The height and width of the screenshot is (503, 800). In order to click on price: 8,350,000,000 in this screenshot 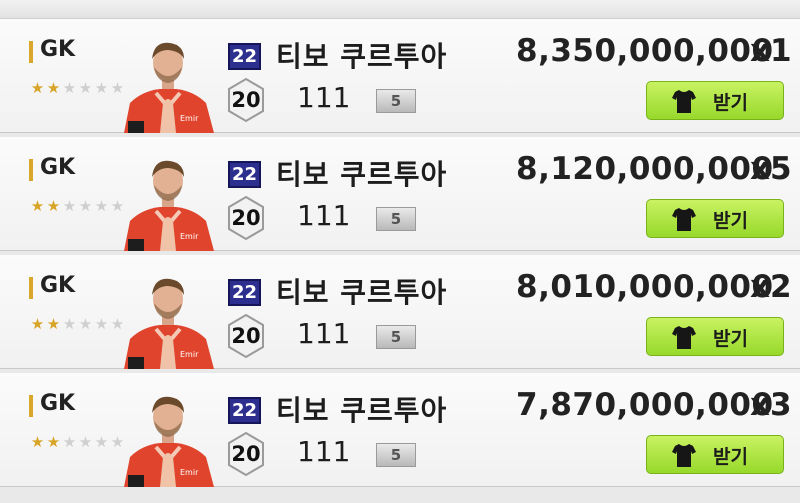, I will do `click(645, 51)`.